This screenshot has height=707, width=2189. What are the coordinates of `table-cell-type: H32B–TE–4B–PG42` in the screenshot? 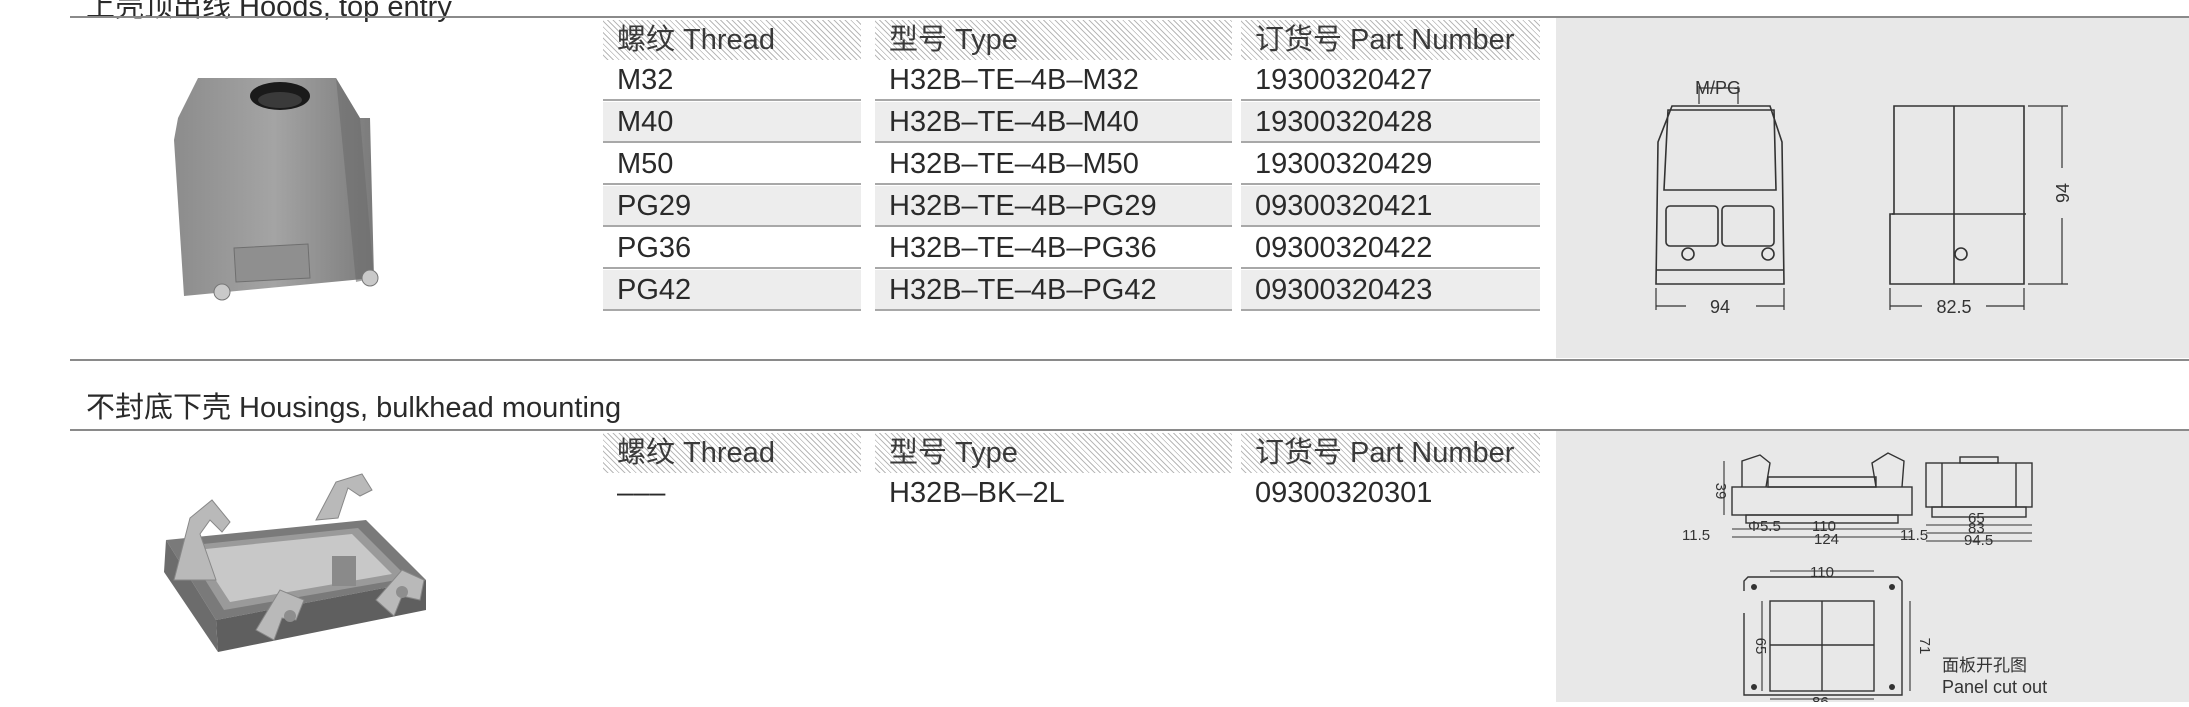 It's located at (1053, 290).